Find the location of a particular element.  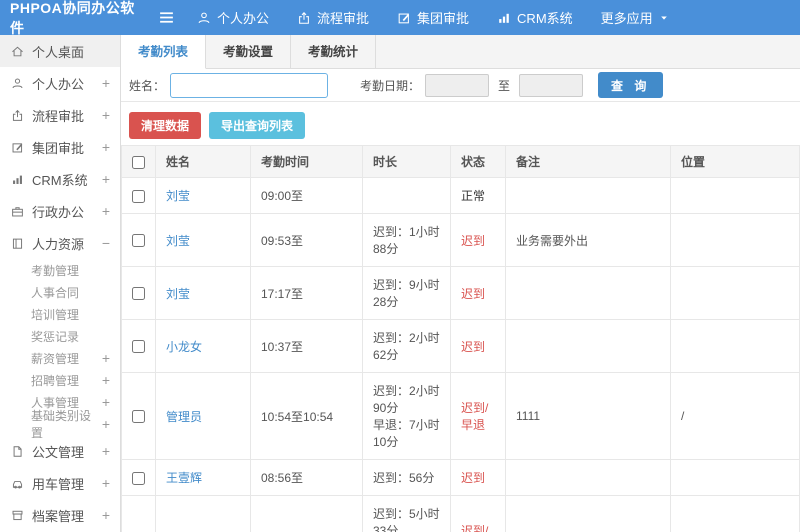

sidebar-subitem-attendance-management: 考勤管理 is located at coordinates (60, 270).